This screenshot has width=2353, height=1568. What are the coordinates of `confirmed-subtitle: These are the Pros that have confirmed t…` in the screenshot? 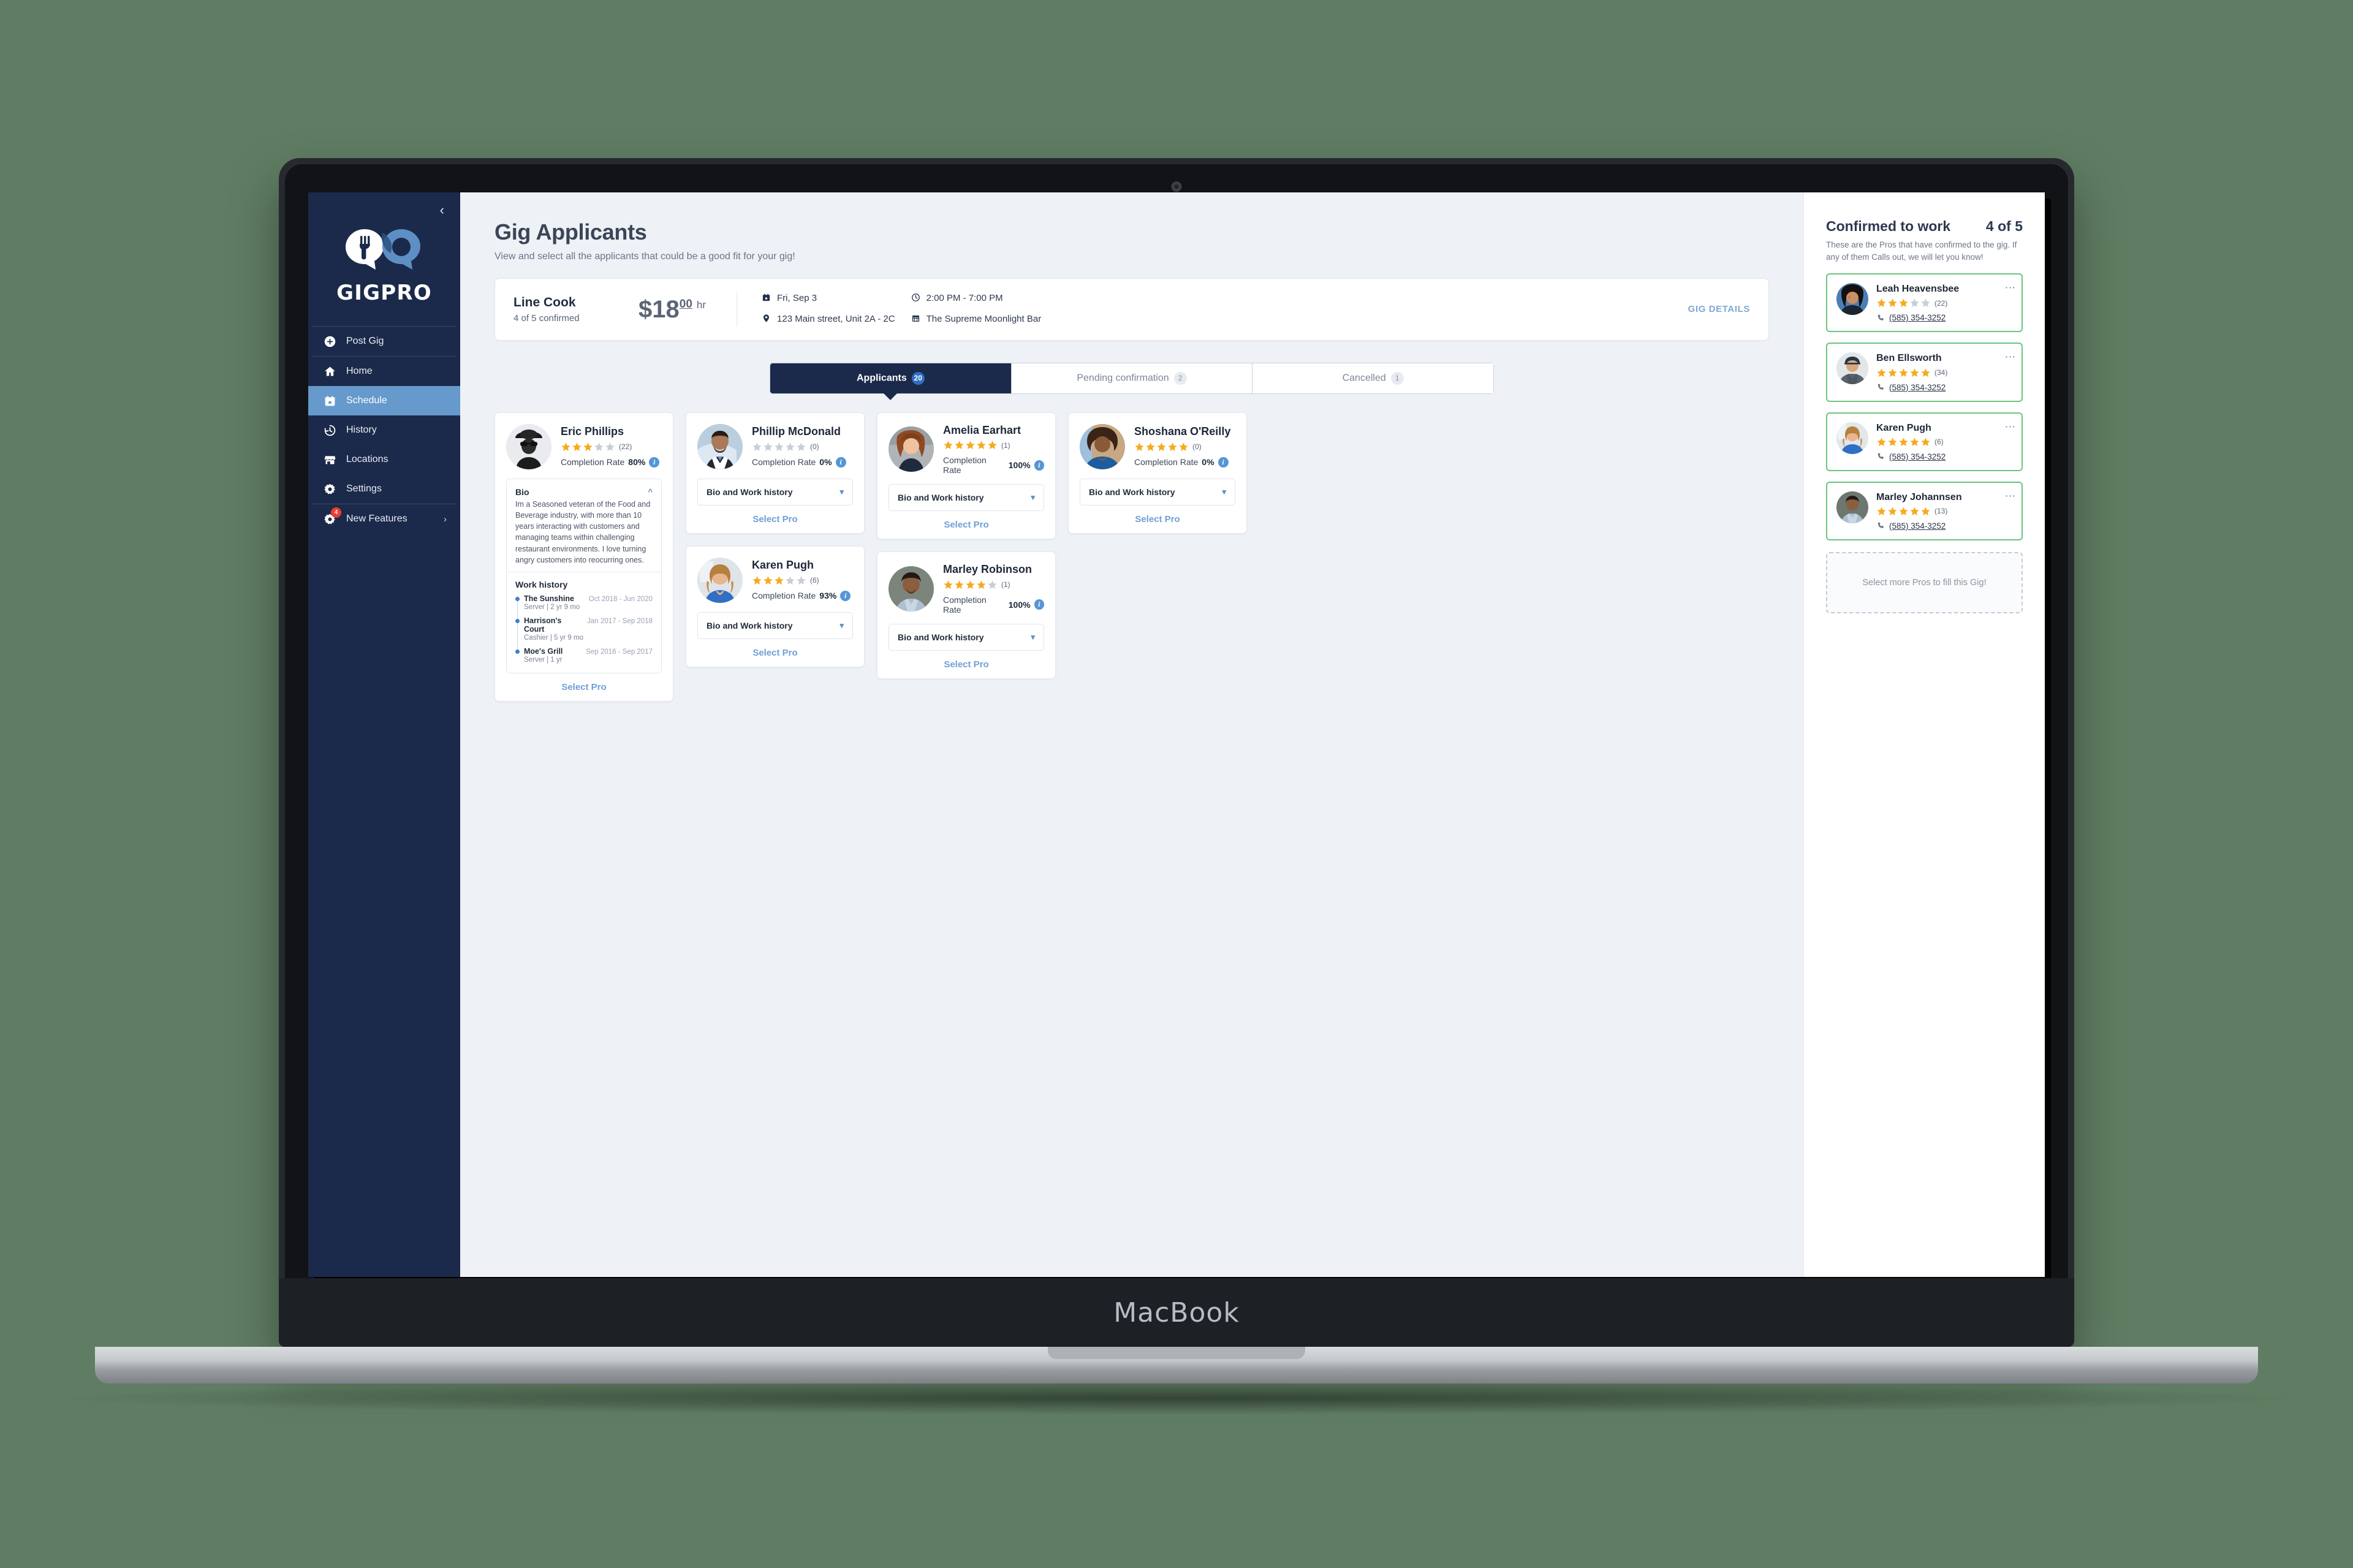 It's located at (1922, 251).